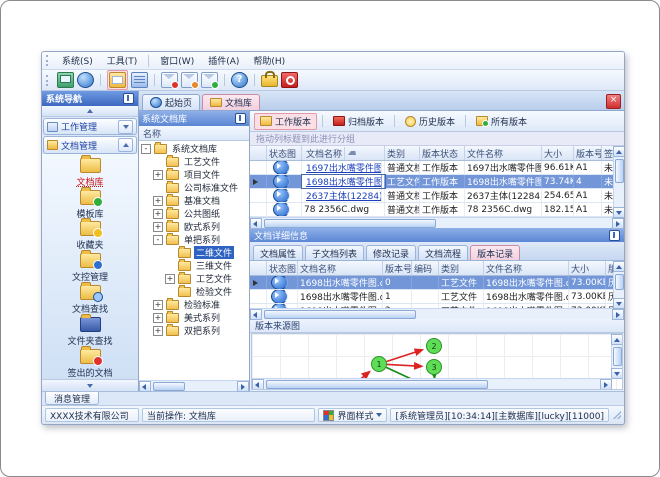 The height and width of the screenshot is (477, 660). What do you see at coordinates (501, 121) in the screenshot?
I see `all-versions-button: 所有版本` at bounding box center [501, 121].